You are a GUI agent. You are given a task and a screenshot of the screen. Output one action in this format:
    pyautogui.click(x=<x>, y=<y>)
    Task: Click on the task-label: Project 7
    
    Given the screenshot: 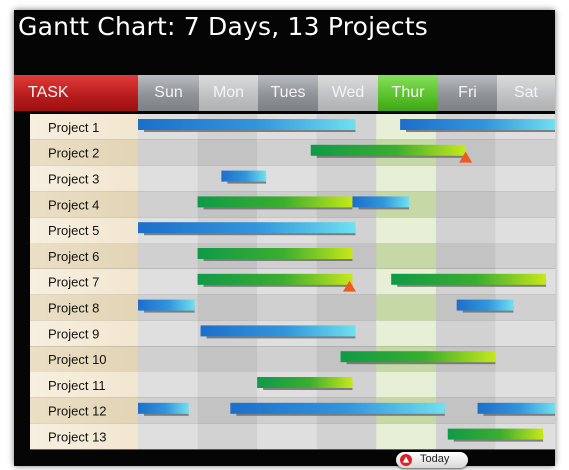 What is the action you would take?
    pyautogui.click(x=73, y=282)
    